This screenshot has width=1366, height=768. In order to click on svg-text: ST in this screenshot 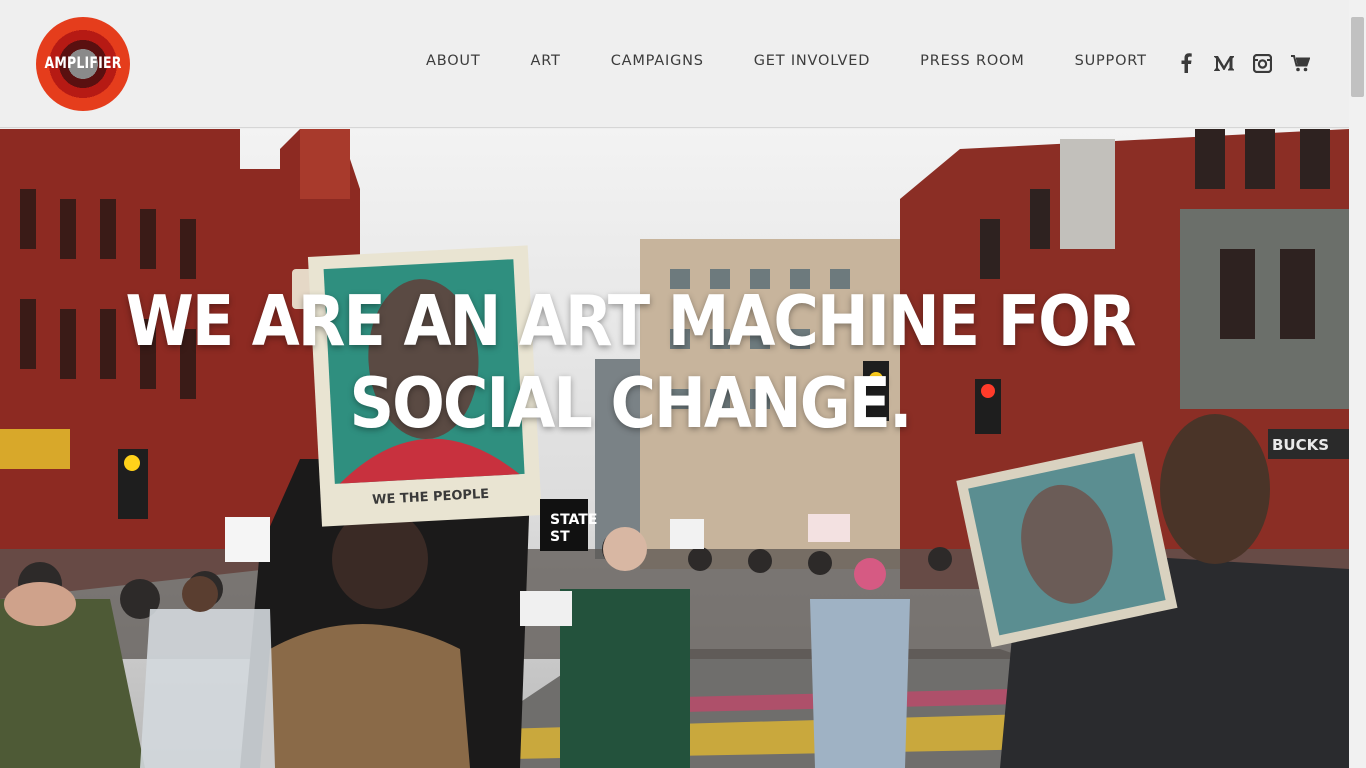, I will do `click(560, 537)`.